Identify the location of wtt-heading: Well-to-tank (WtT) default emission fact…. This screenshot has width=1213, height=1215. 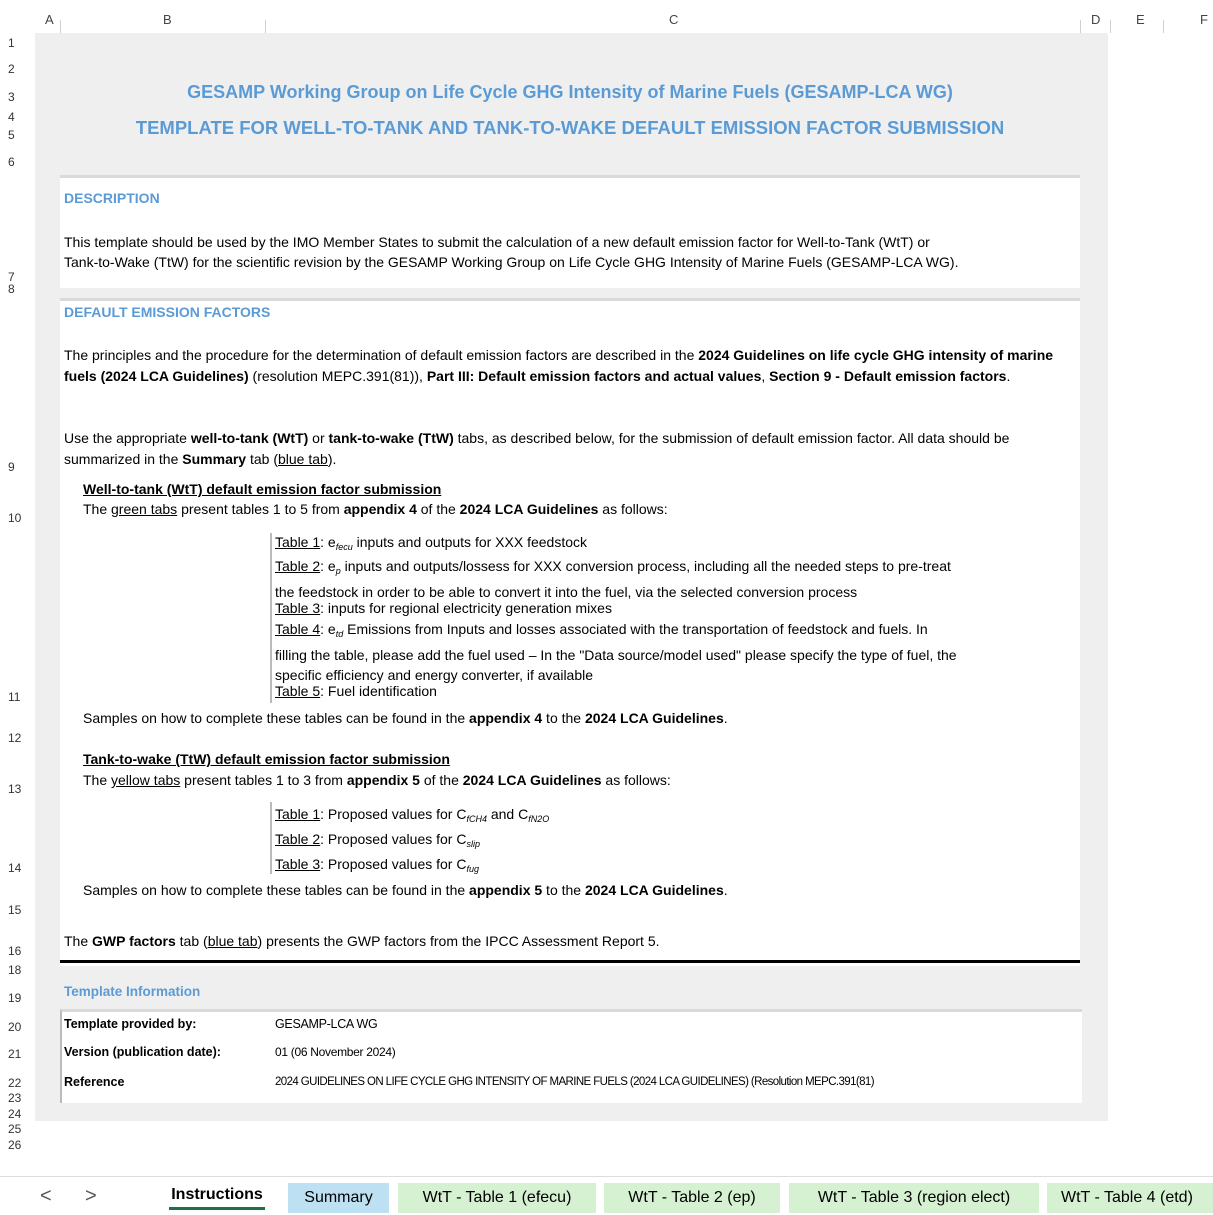
(262, 489).